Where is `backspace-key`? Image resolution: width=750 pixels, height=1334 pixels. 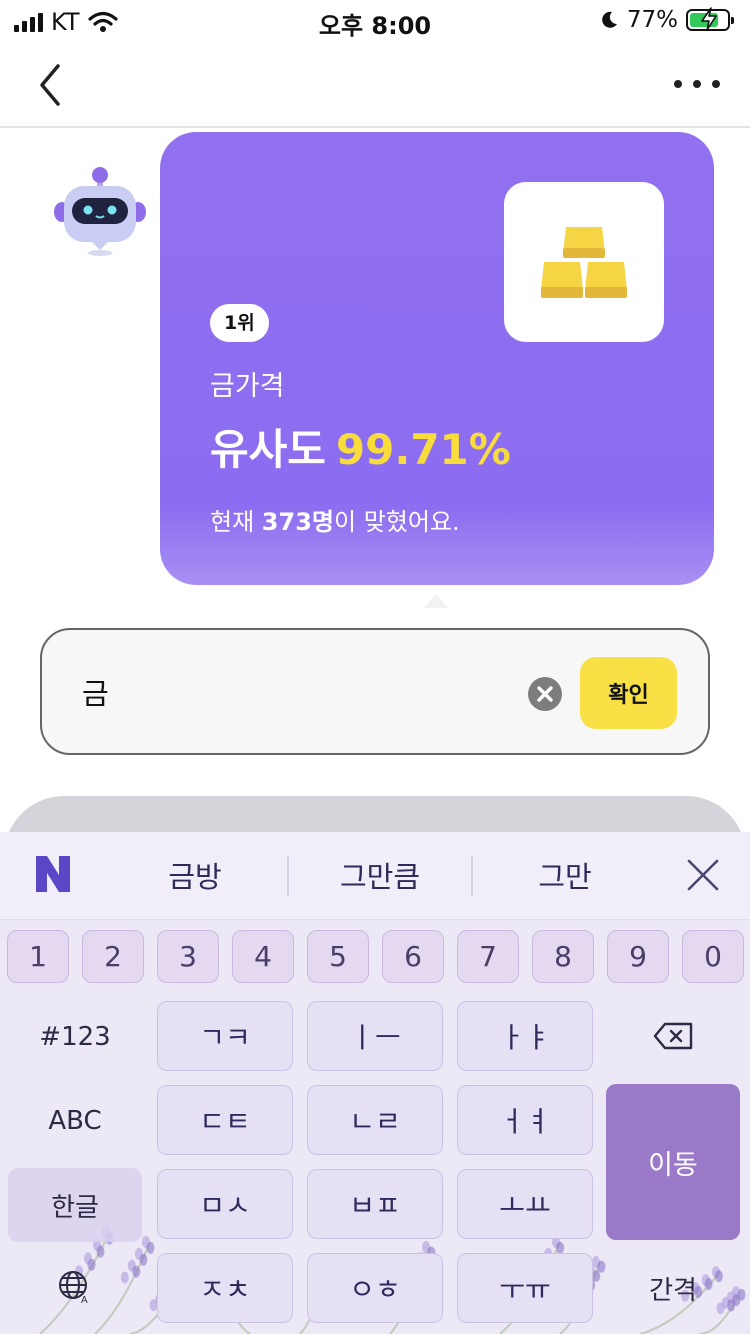 backspace-key is located at coordinates (673, 1036).